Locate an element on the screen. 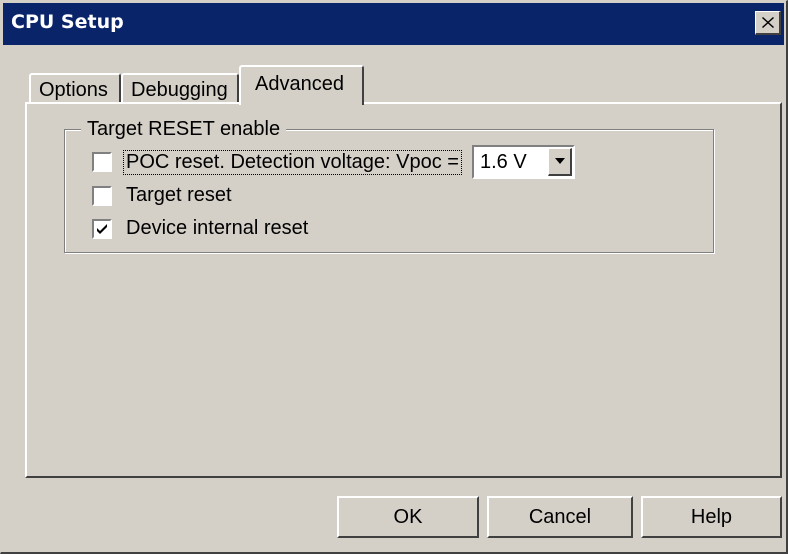 Image resolution: width=788 pixels, height=554 pixels. chevron-down-icon is located at coordinates (560, 161).